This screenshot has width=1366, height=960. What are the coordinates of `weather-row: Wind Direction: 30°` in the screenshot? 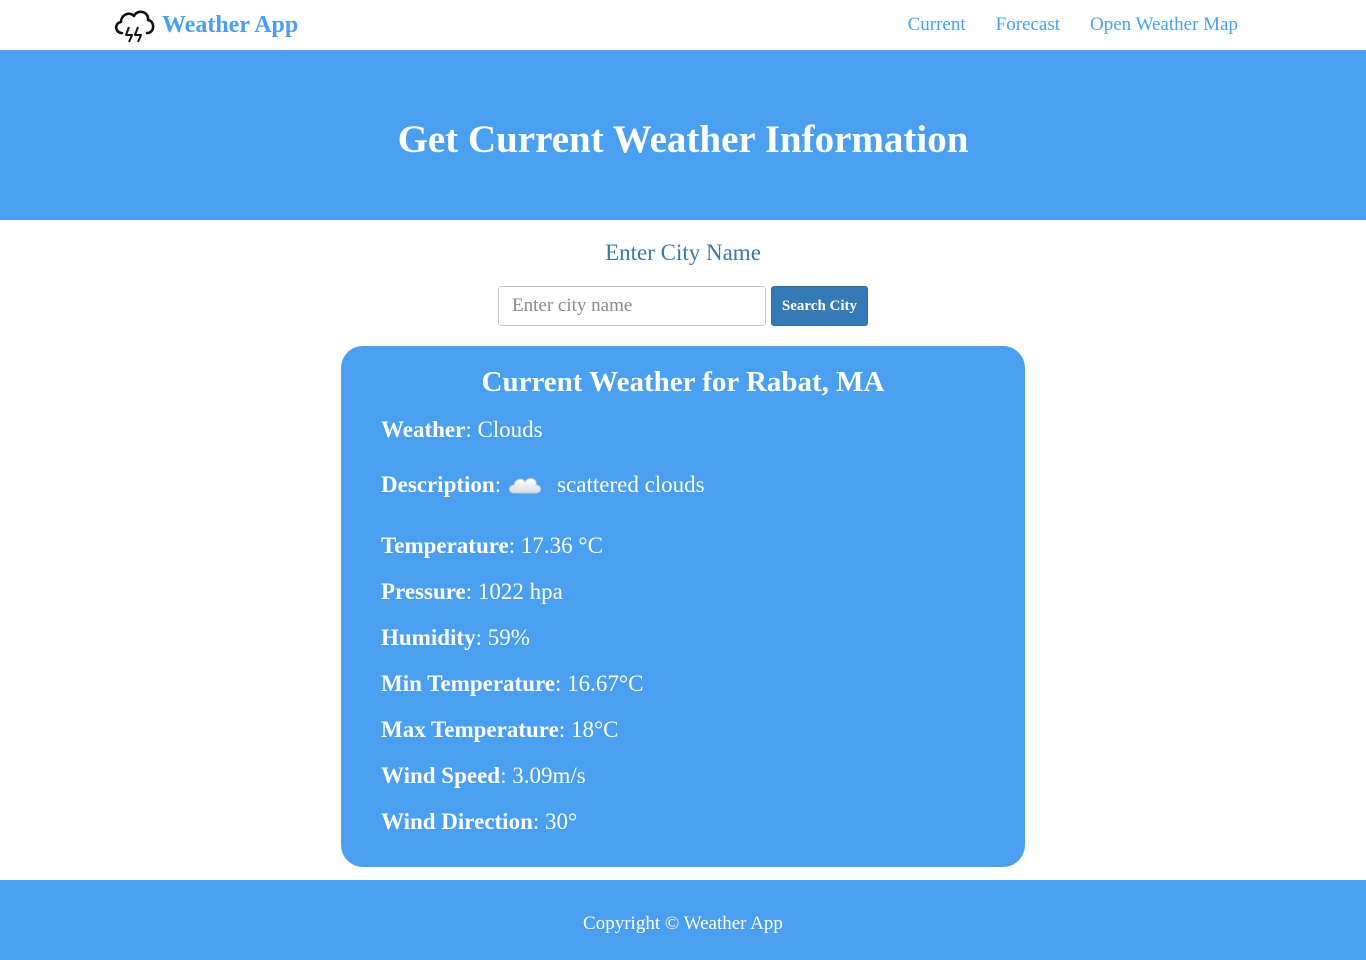 It's located at (479, 821).